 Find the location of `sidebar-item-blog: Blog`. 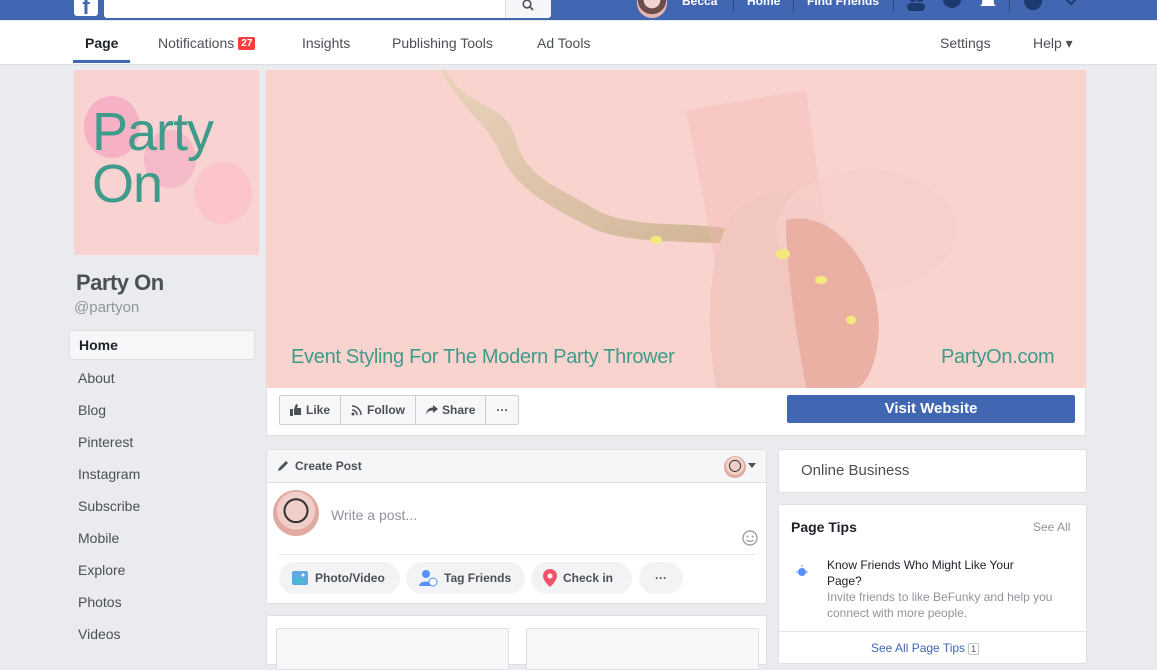

sidebar-item-blog: Blog is located at coordinates (162, 410).